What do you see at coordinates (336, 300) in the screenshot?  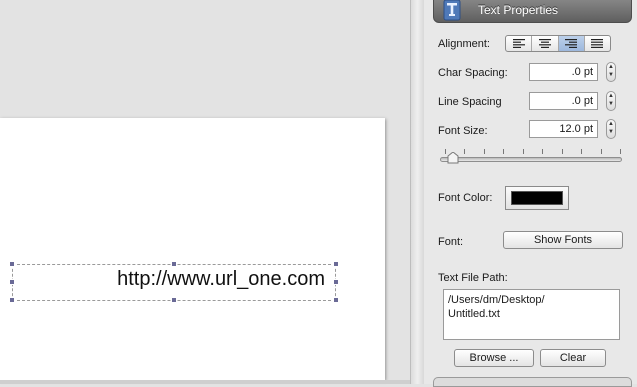 I see `resize-handle-bottom-right` at bounding box center [336, 300].